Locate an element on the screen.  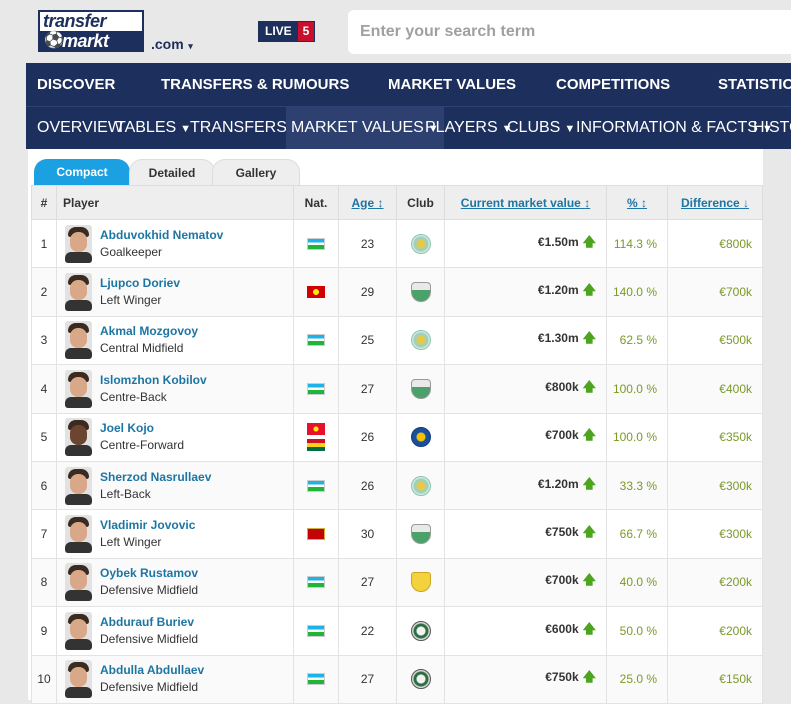
face is located at coordinates (78, 580).